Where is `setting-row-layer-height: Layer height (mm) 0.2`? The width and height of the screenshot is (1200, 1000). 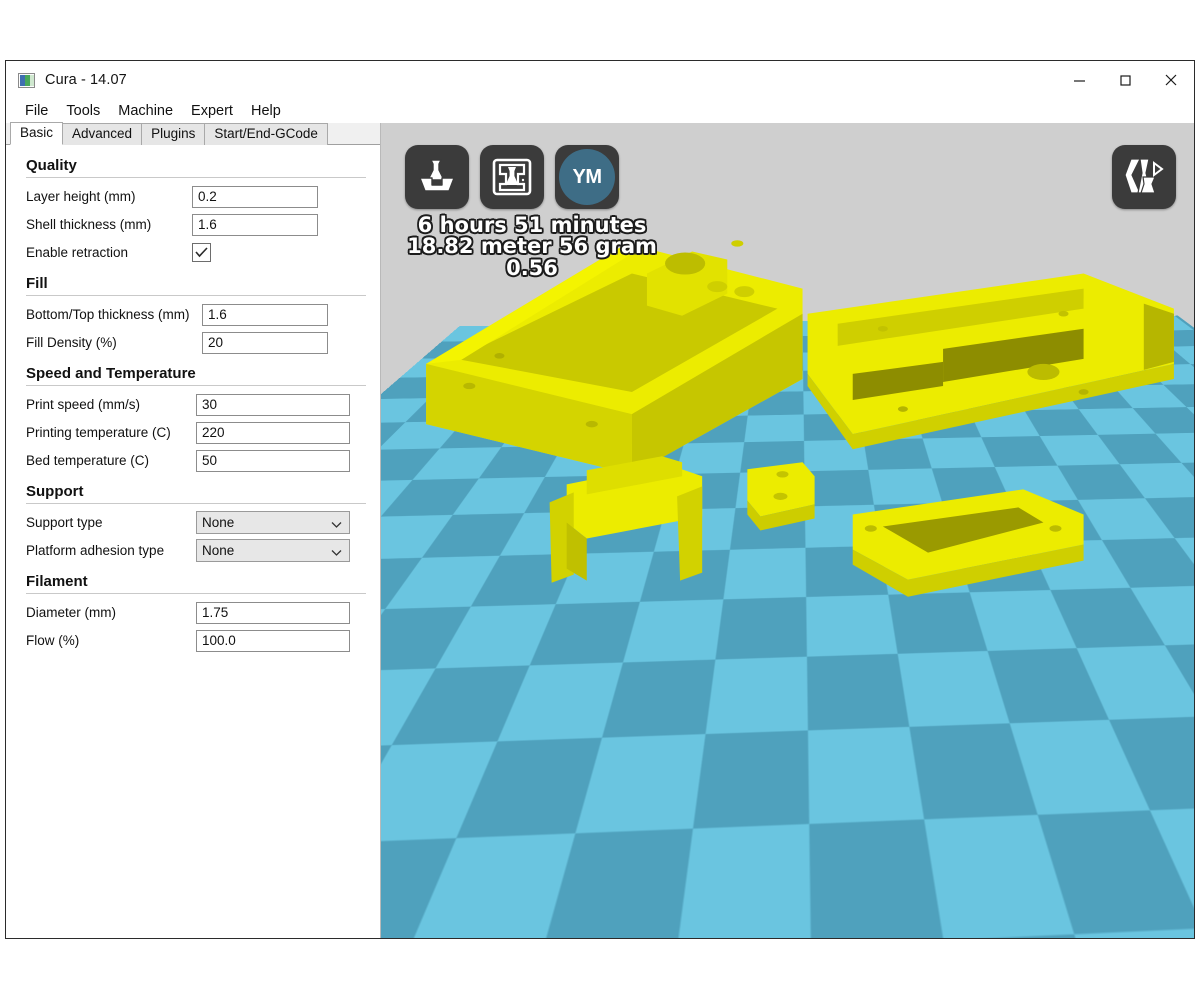 setting-row-layer-height: Layer height (mm) 0.2 is located at coordinates (193, 196).